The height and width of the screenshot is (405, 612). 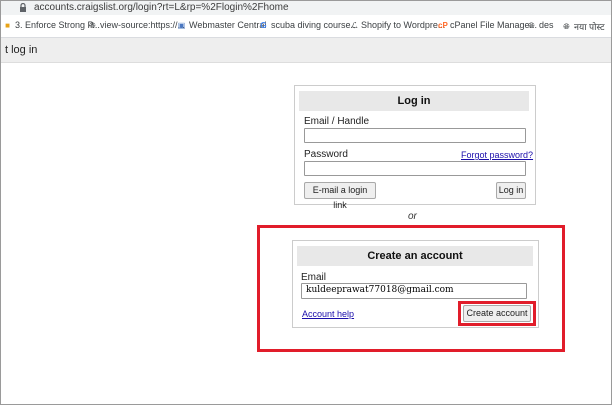 What do you see at coordinates (263, 25) in the screenshot?
I see `google-icon: G` at bounding box center [263, 25].